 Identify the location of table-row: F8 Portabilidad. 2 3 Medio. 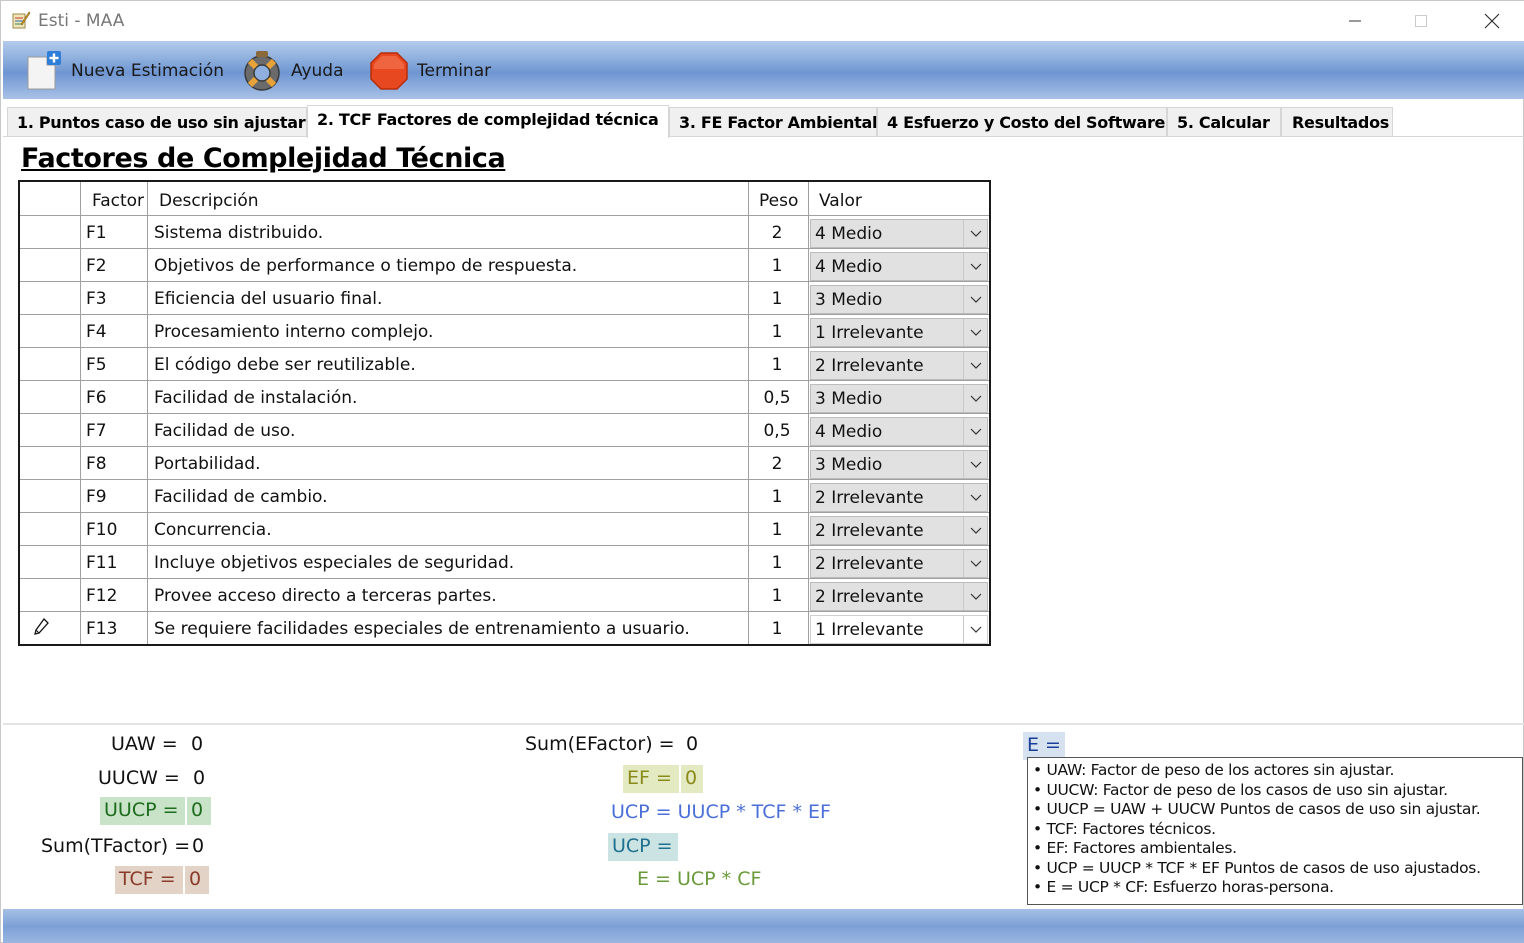
(504, 463).